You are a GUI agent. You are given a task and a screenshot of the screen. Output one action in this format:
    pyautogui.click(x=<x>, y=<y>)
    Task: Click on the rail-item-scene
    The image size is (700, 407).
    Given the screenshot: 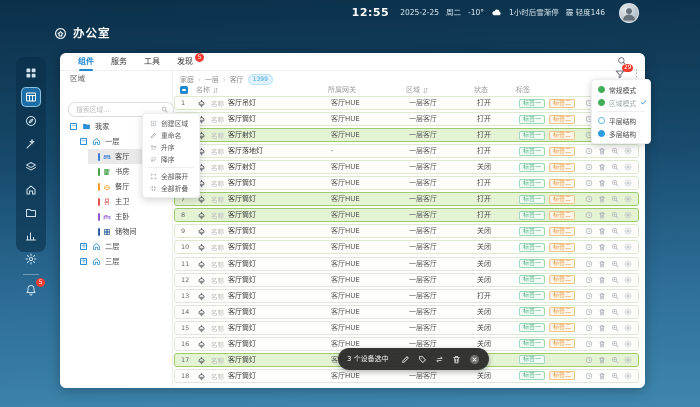 What is the action you would take?
    pyautogui.click(x=31, y=144)
    